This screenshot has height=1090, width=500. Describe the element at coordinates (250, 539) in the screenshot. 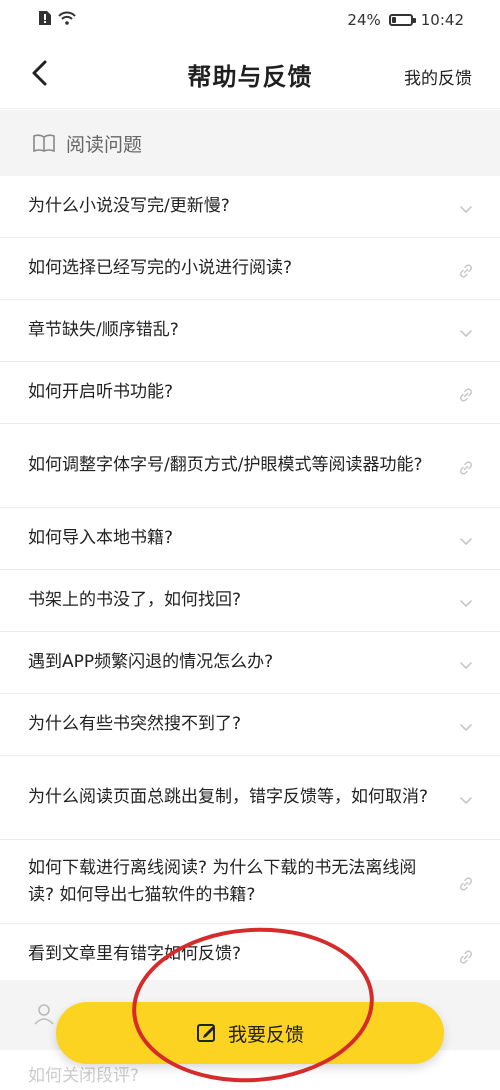

I see `faq-item: 如何导入本地书籍?` at that location.